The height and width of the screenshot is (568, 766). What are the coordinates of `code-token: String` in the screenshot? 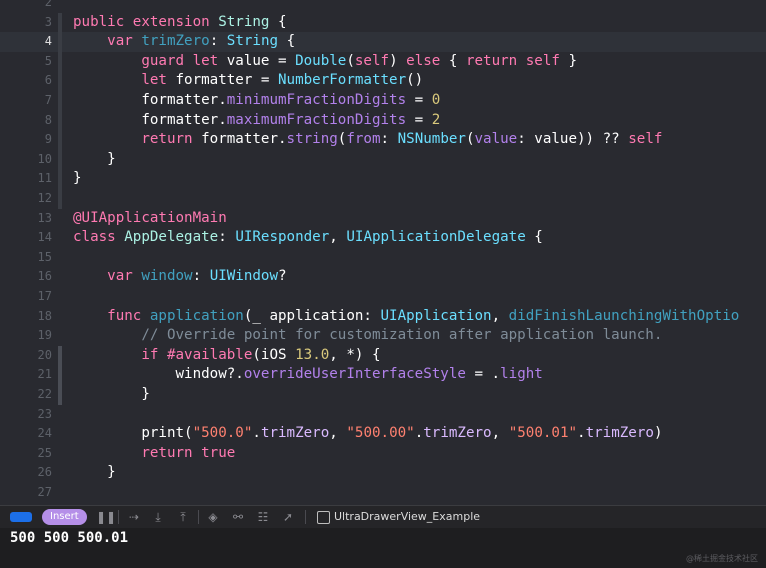 It's located at (252, 41).